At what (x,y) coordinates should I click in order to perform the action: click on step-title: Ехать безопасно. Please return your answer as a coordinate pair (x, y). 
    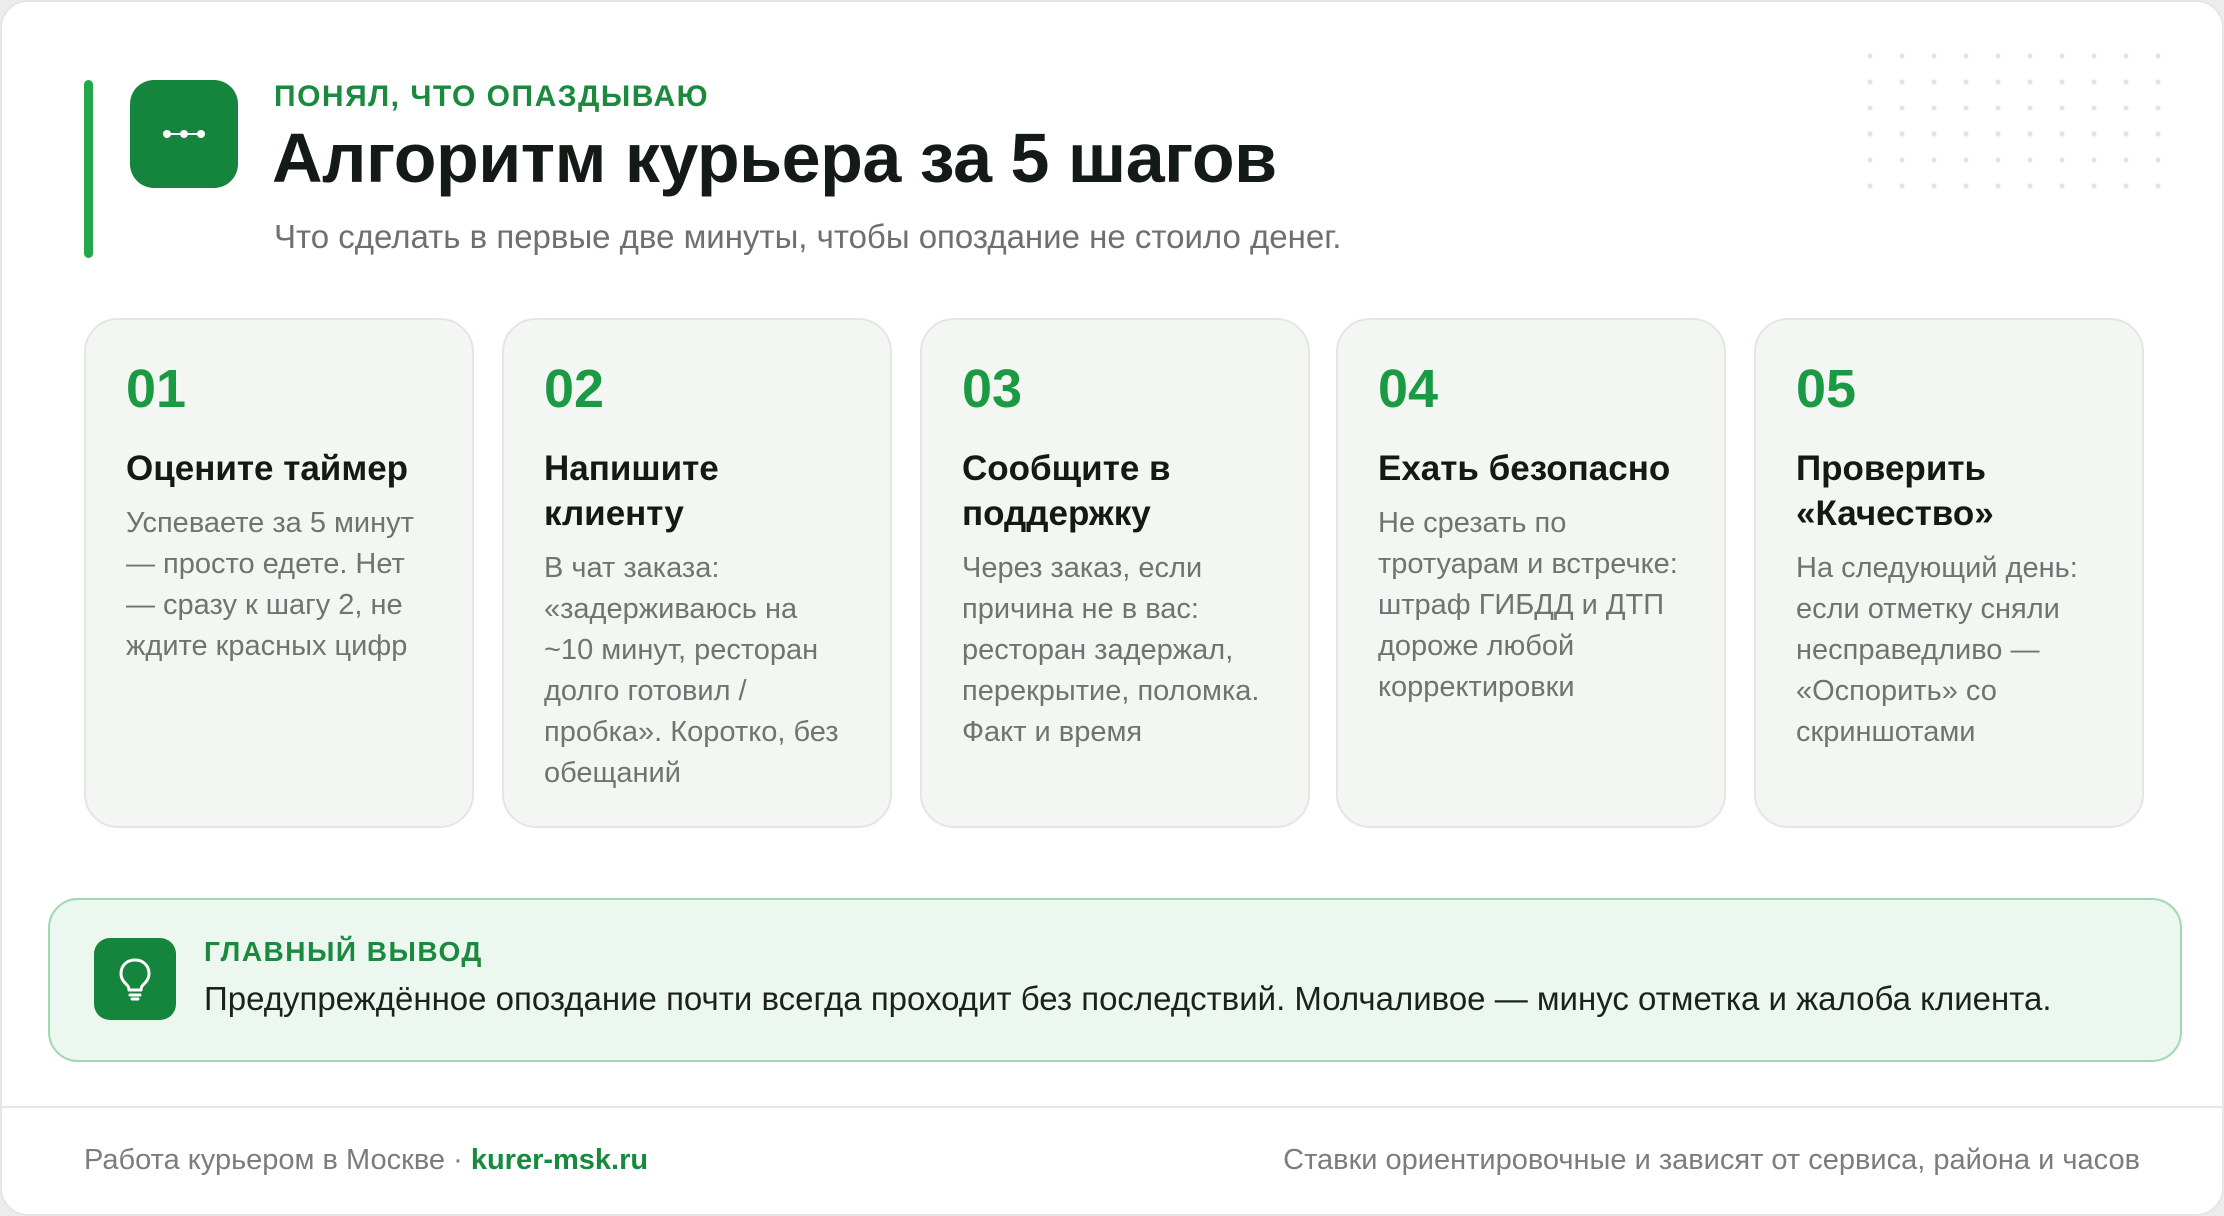
    Looking at the image, I should click on (1524, 468).